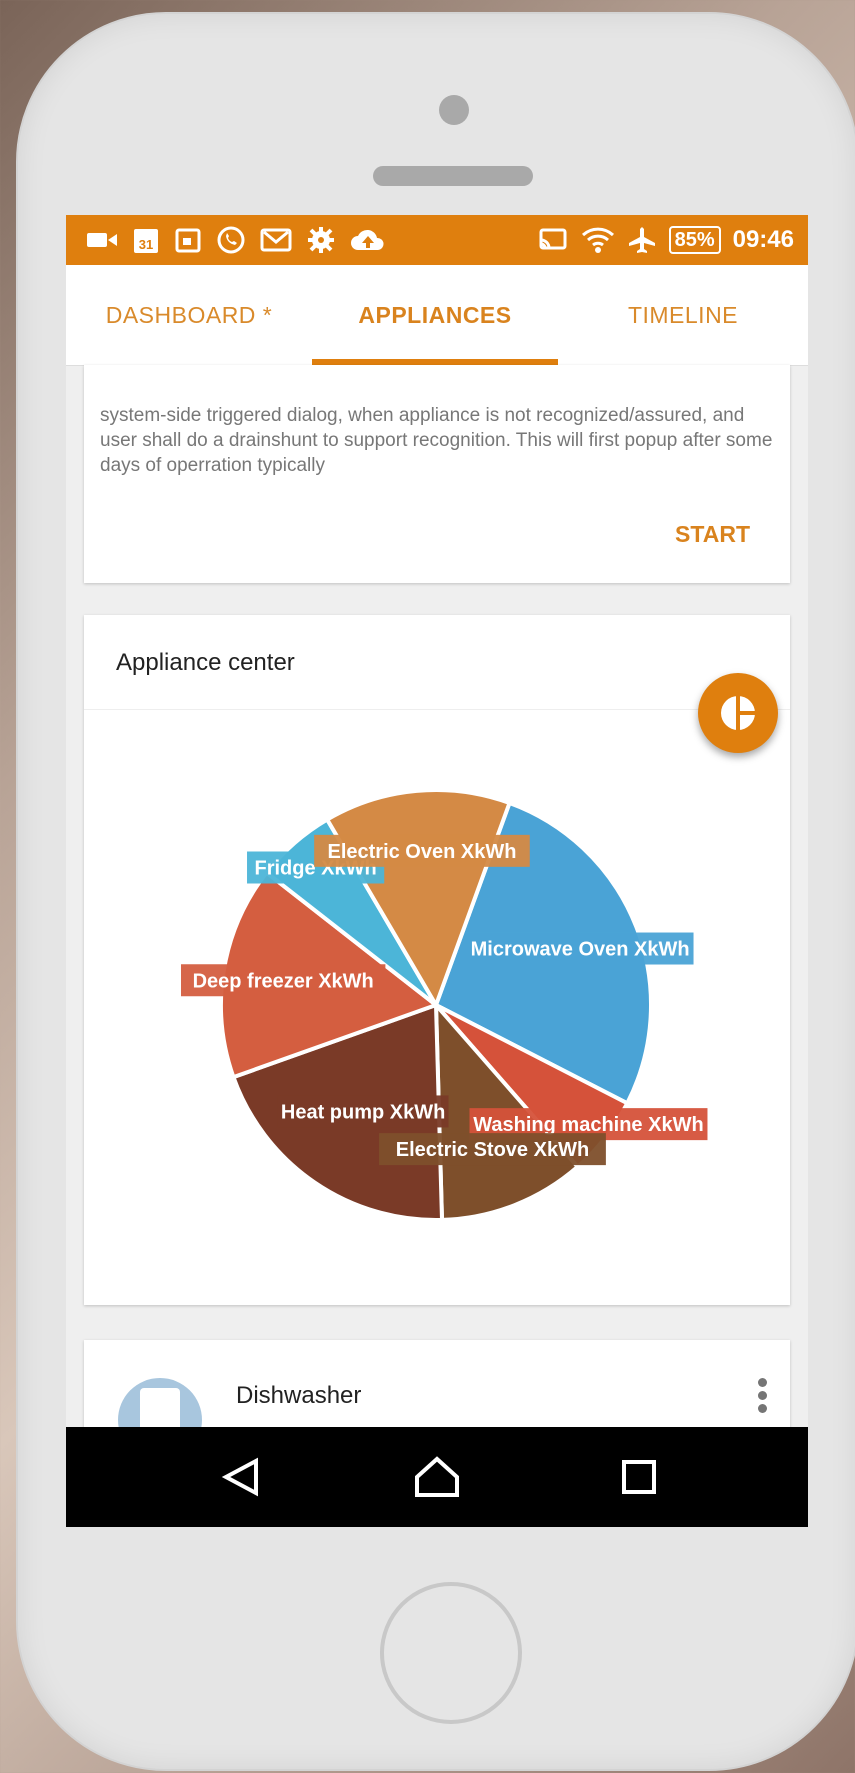 The image size is (855, 1773). What do you see at coordinates (241, 1477) in the screenshot?
I see `back-icon` at bounding box center [241, 1477].